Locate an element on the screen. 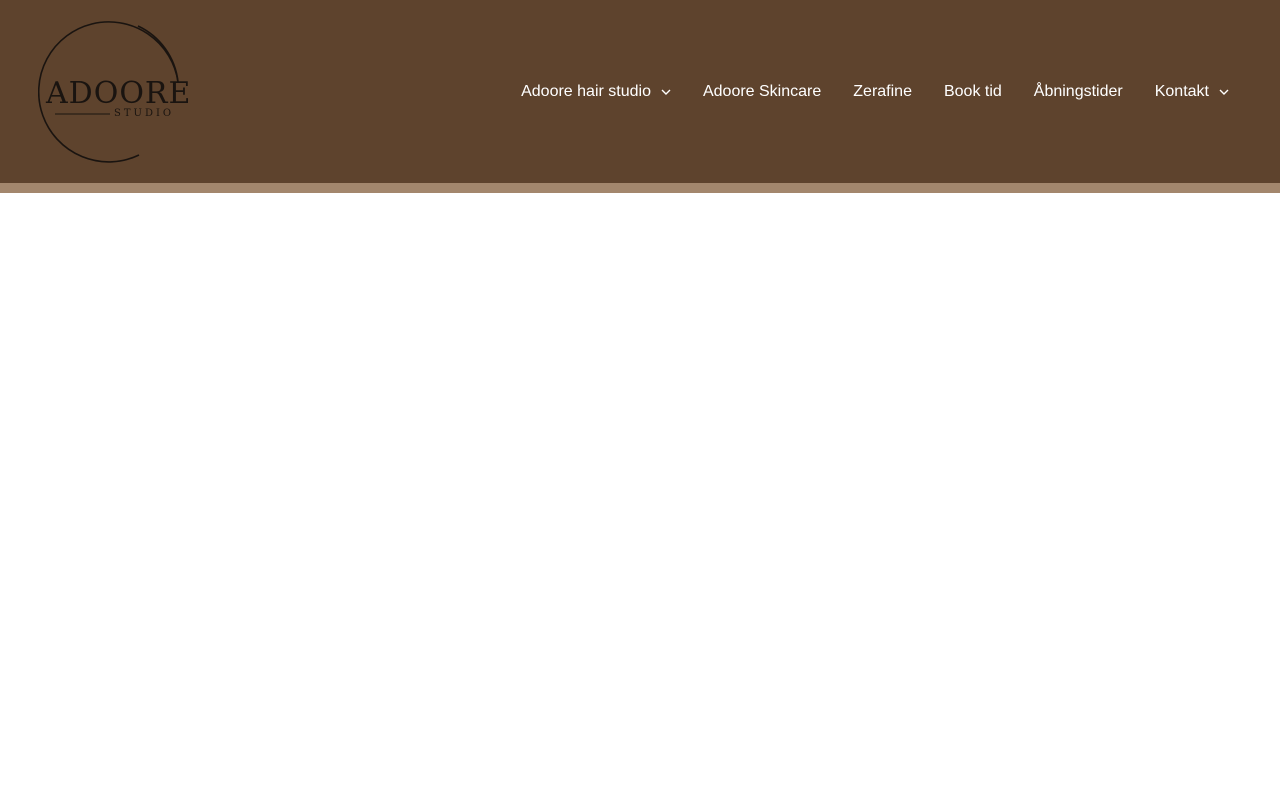 This screenshot has height=800, width=1280. nav-item-label: Kontakt is located at coordinates (1181, 91).